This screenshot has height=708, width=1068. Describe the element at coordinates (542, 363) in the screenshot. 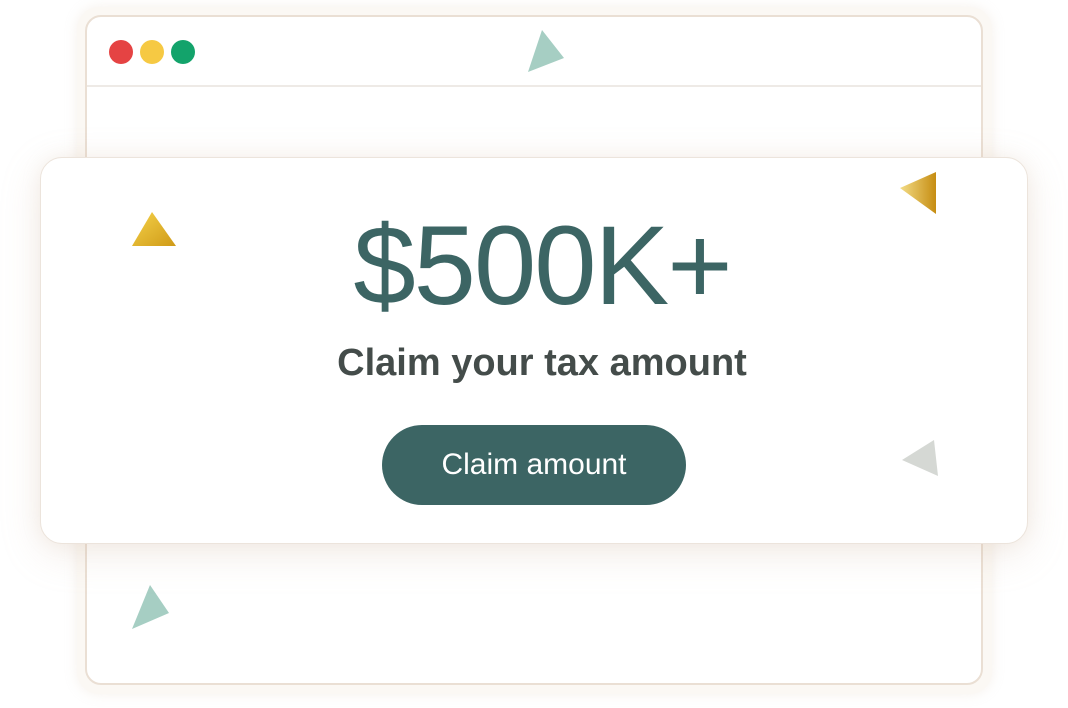

I see `claim-subtitle: Claim your tax amount` at that location.